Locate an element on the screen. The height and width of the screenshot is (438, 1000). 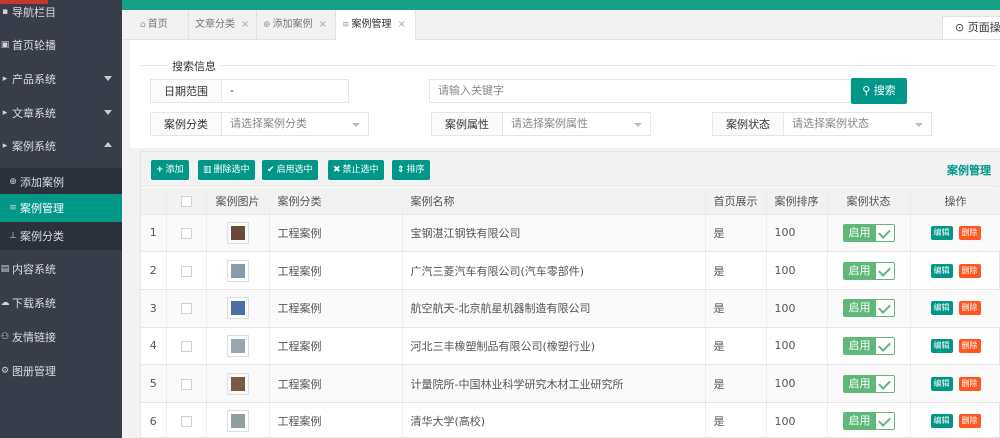
row-order: 100 is located at coordinates (797, 383).